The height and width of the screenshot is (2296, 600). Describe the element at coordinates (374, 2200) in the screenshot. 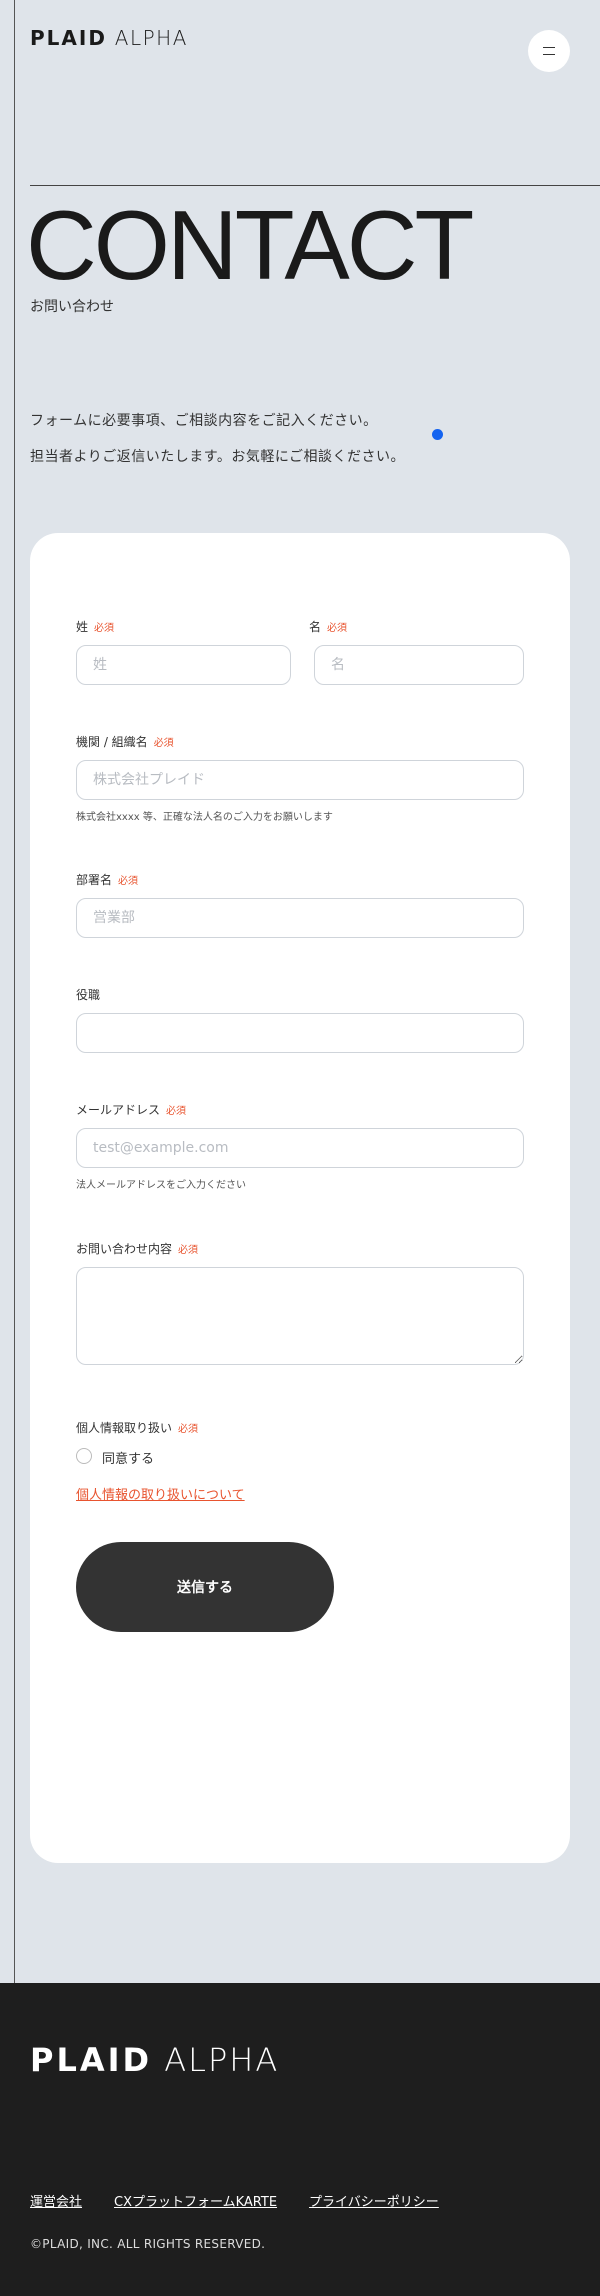

I see `footer-link-privacy: プライバシーポリシー` at that location.